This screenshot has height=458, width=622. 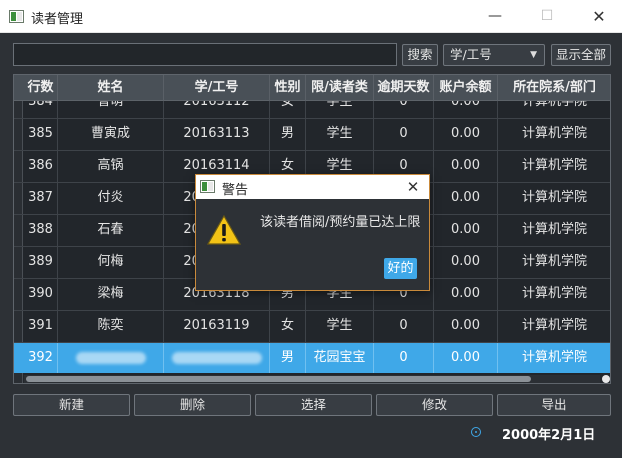 What do you see at coordinates (41, 199) in the screenshot?
I see `cell-row: 387` at bounding box center [41, 199].